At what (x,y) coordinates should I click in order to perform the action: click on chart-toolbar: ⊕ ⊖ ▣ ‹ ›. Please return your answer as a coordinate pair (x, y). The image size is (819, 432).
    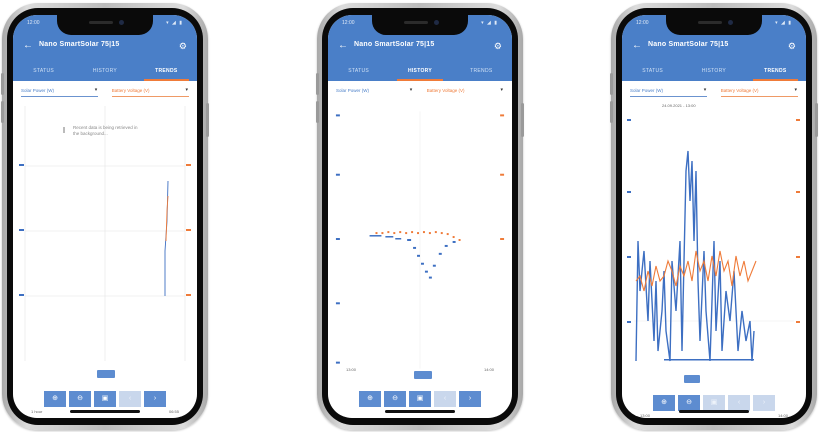
    Looking at the image, I should click on (714, 403).